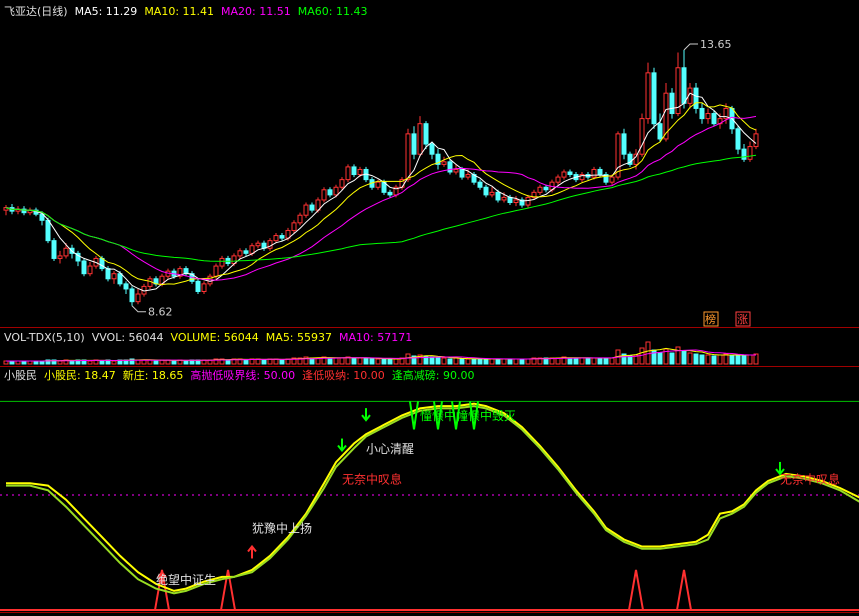 Image resolution: width=859 pixels, height=616 pixels. Describe the element at coordinates (390, 449) in the screenshot. I see `signal-label: 小心清醒` at that location.